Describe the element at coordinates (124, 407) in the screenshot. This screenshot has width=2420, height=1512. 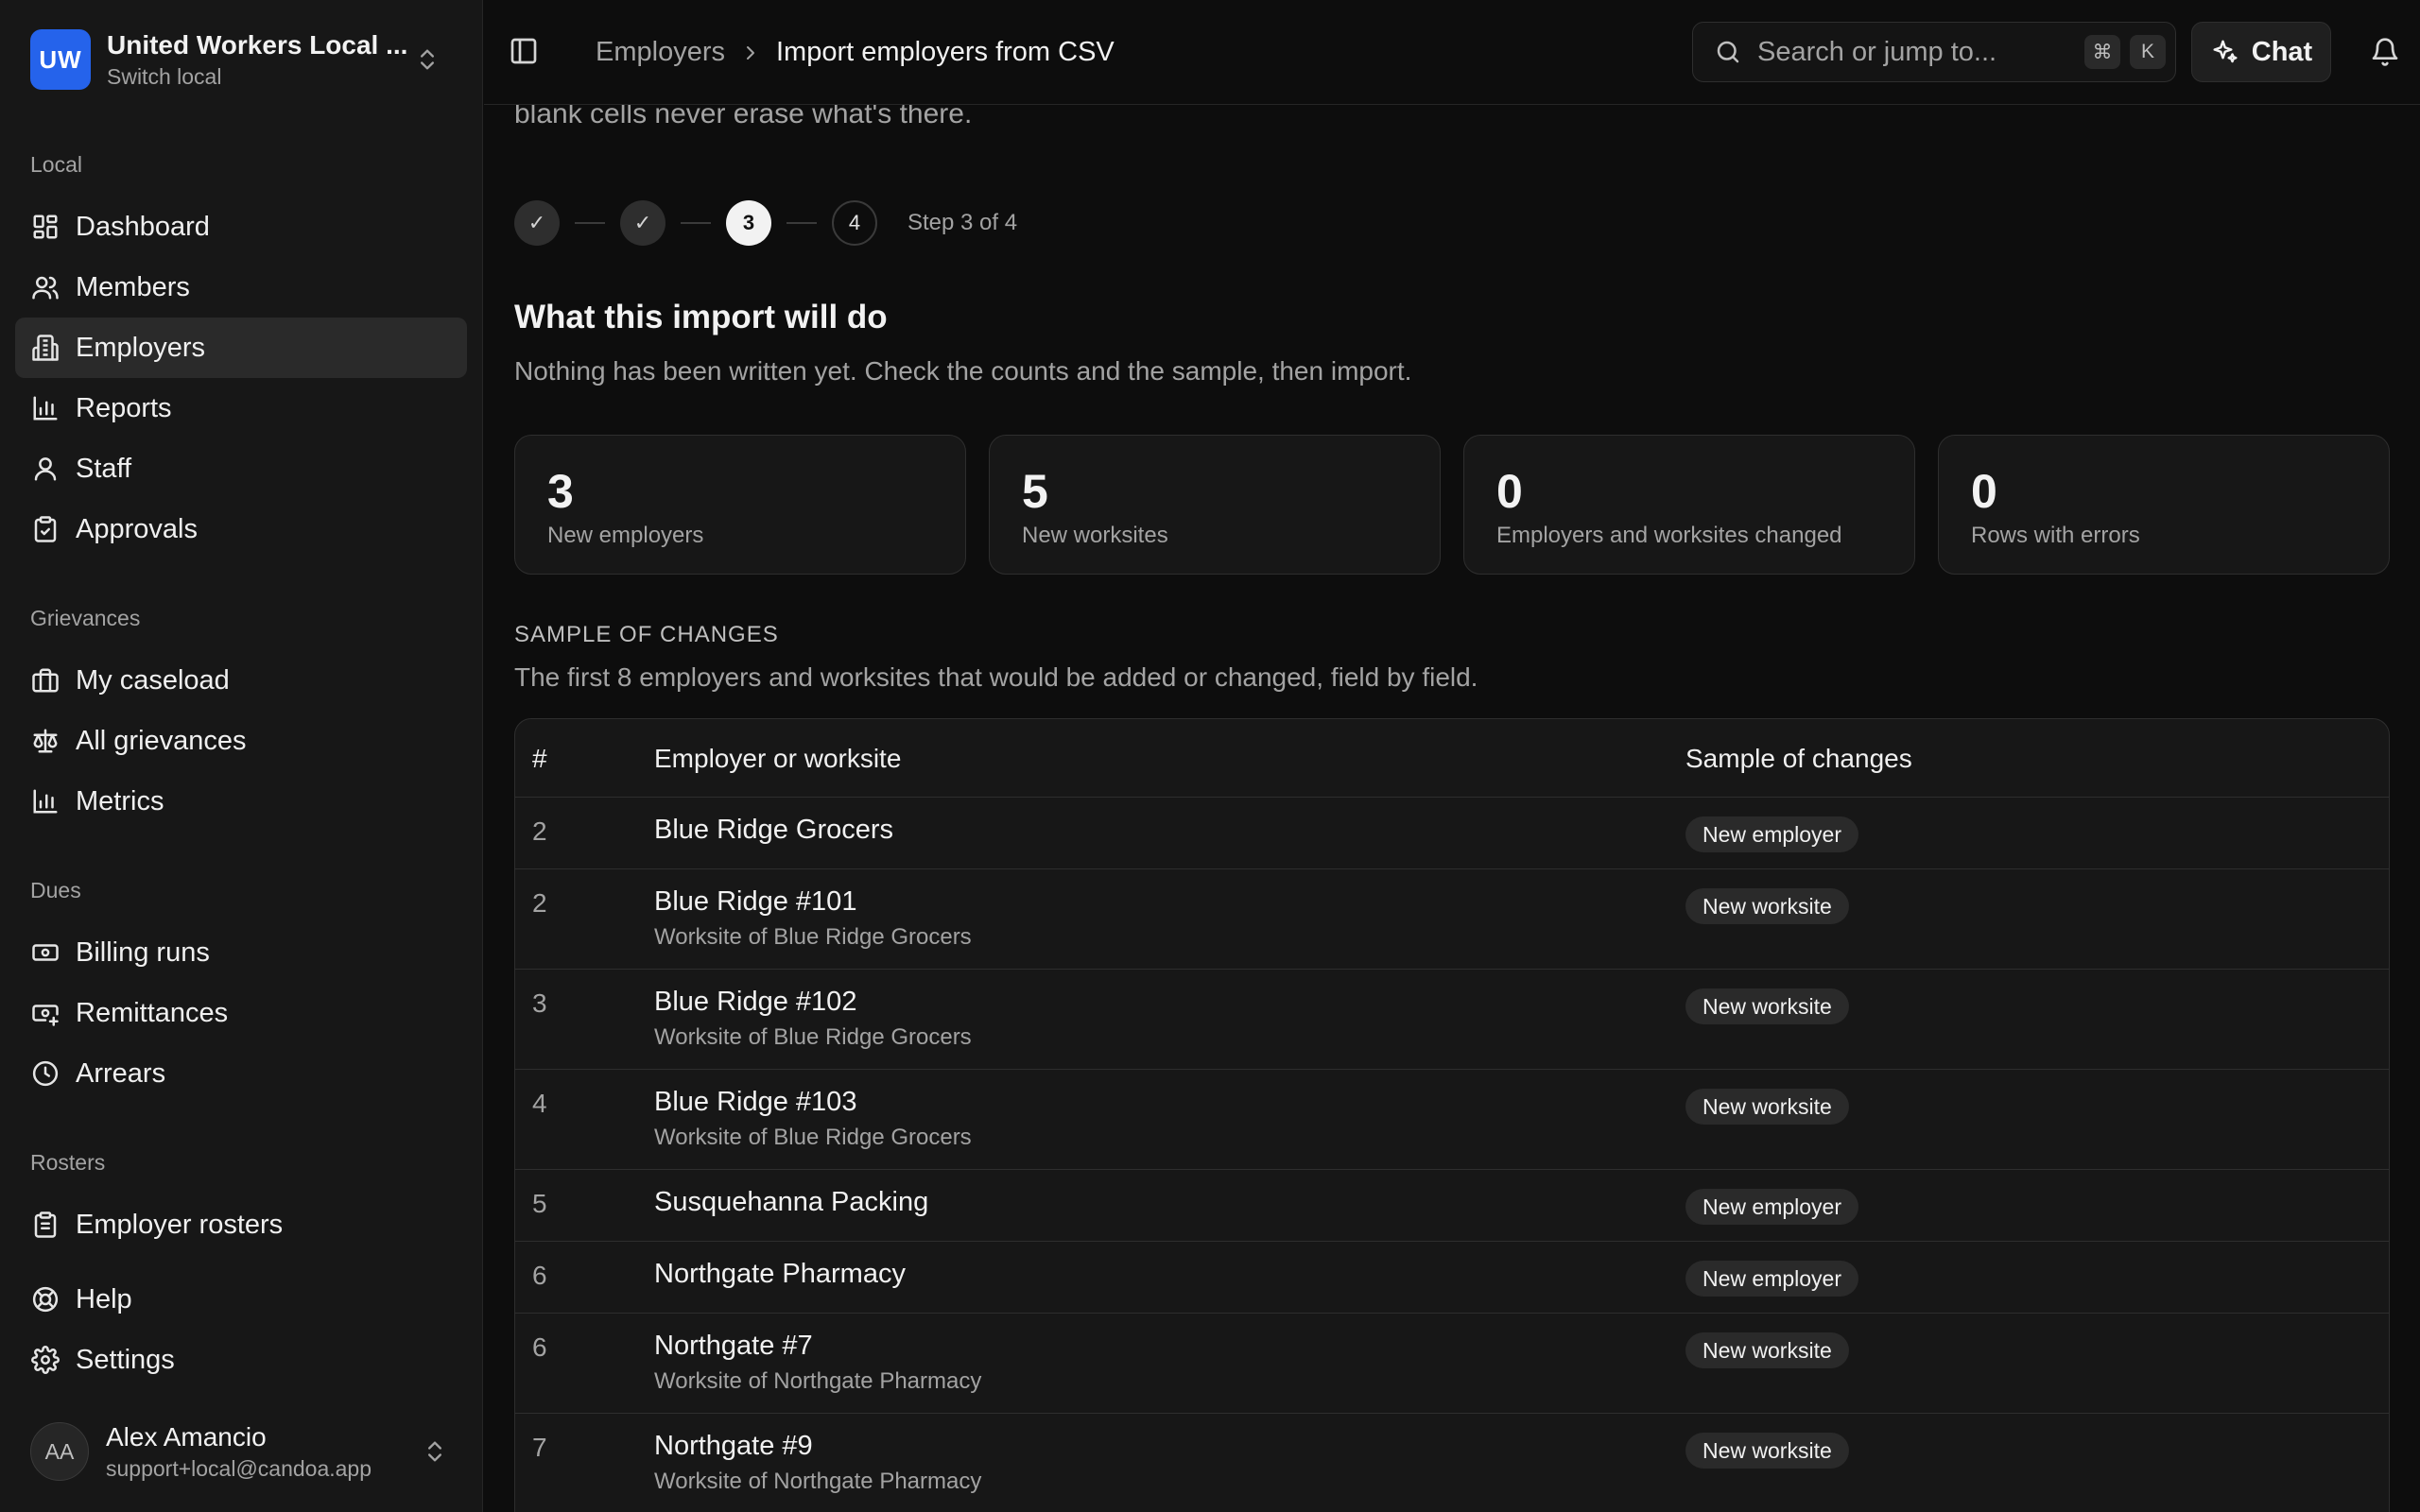
I see `sidebar-item-label: Reports` at that location.